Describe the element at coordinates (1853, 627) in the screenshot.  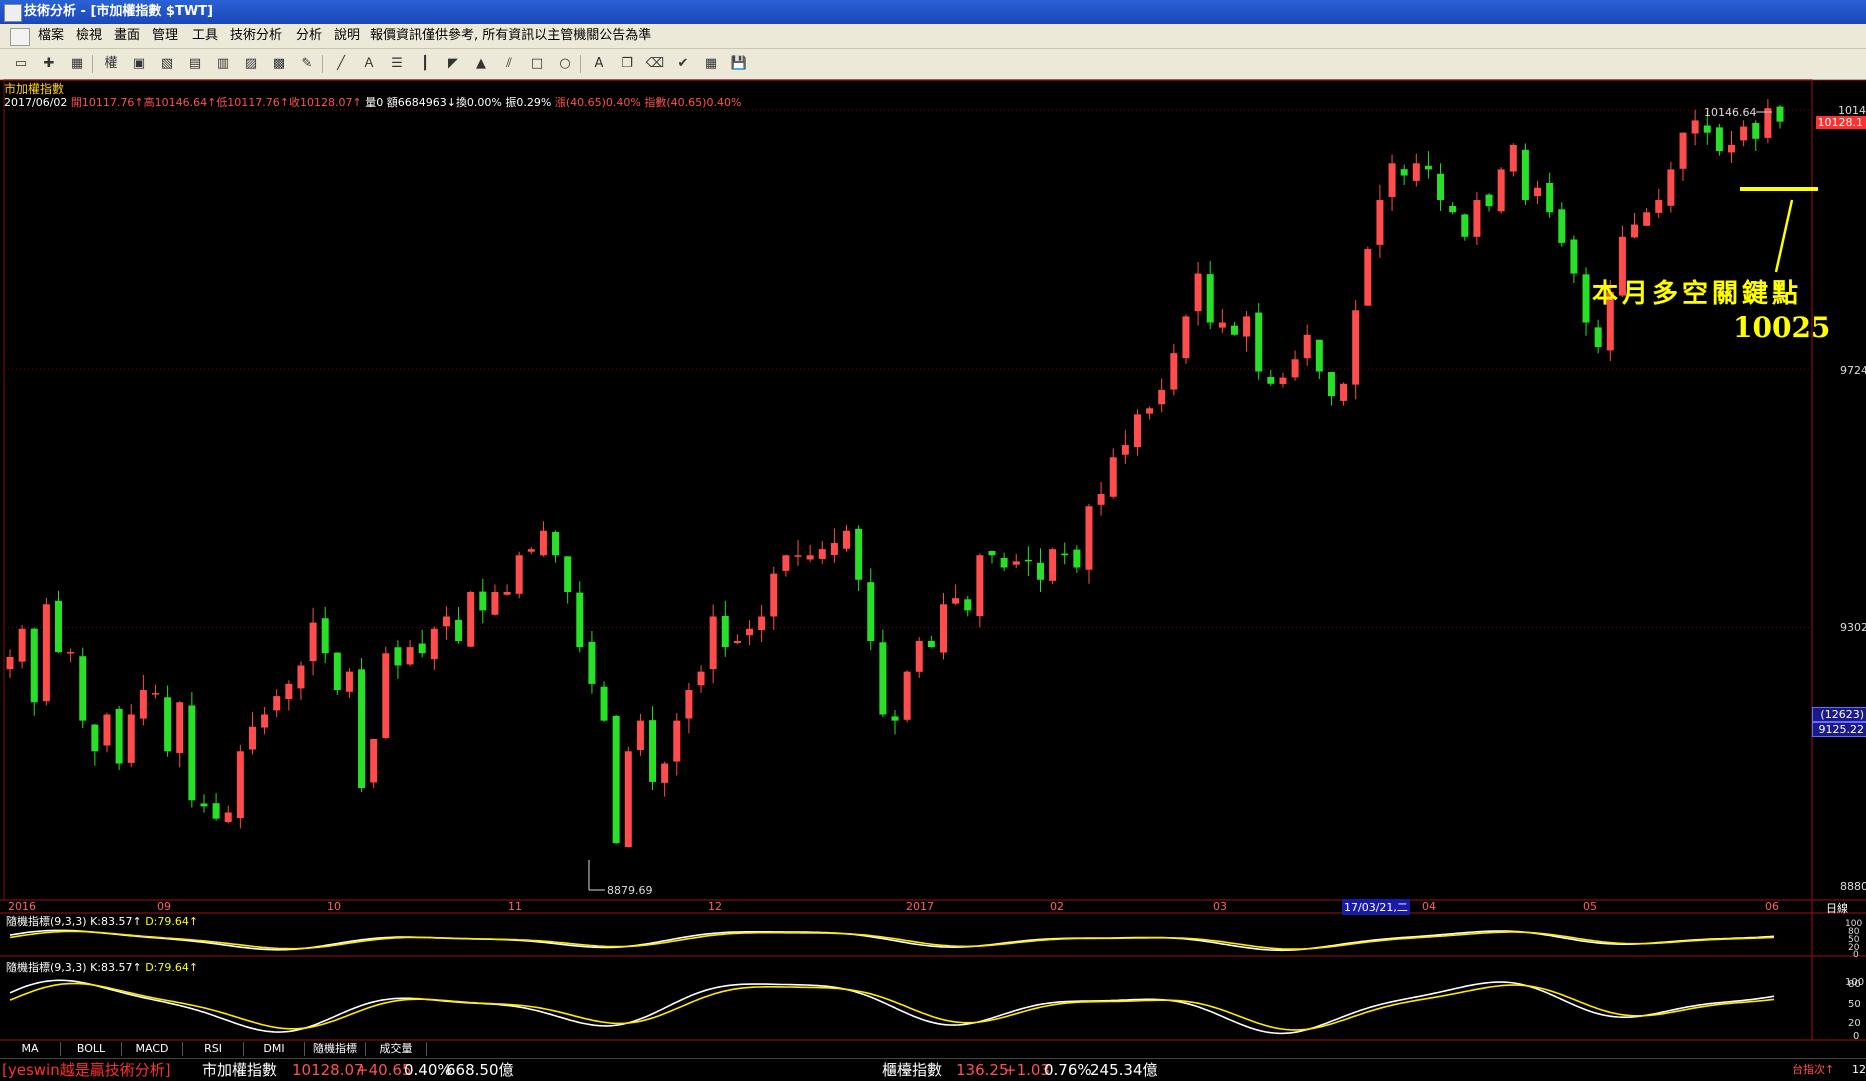
I see `y-label-3: 9302` at that location.